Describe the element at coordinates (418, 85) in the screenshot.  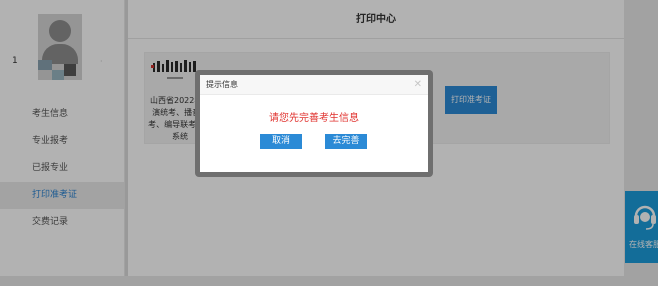
I see `close-icon: ✕` at that location.